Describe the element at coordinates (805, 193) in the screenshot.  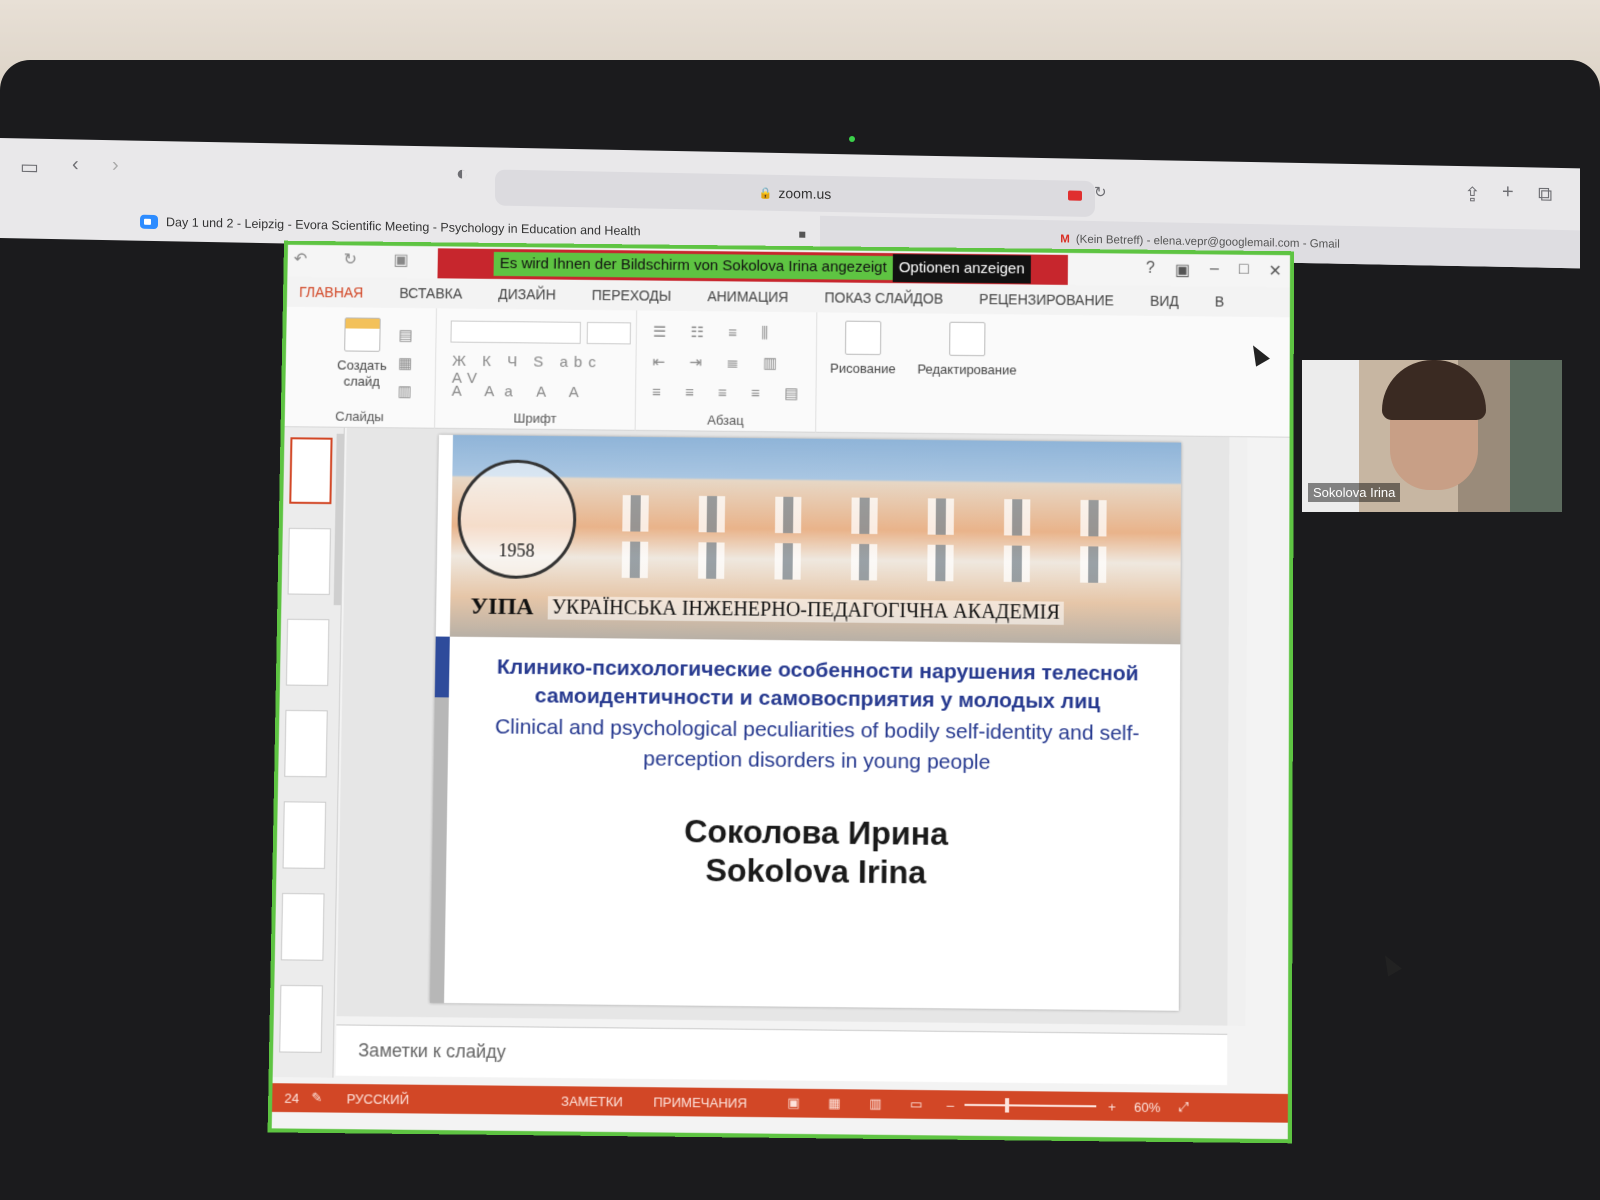
I see `url-text: zoom.us` at that location.